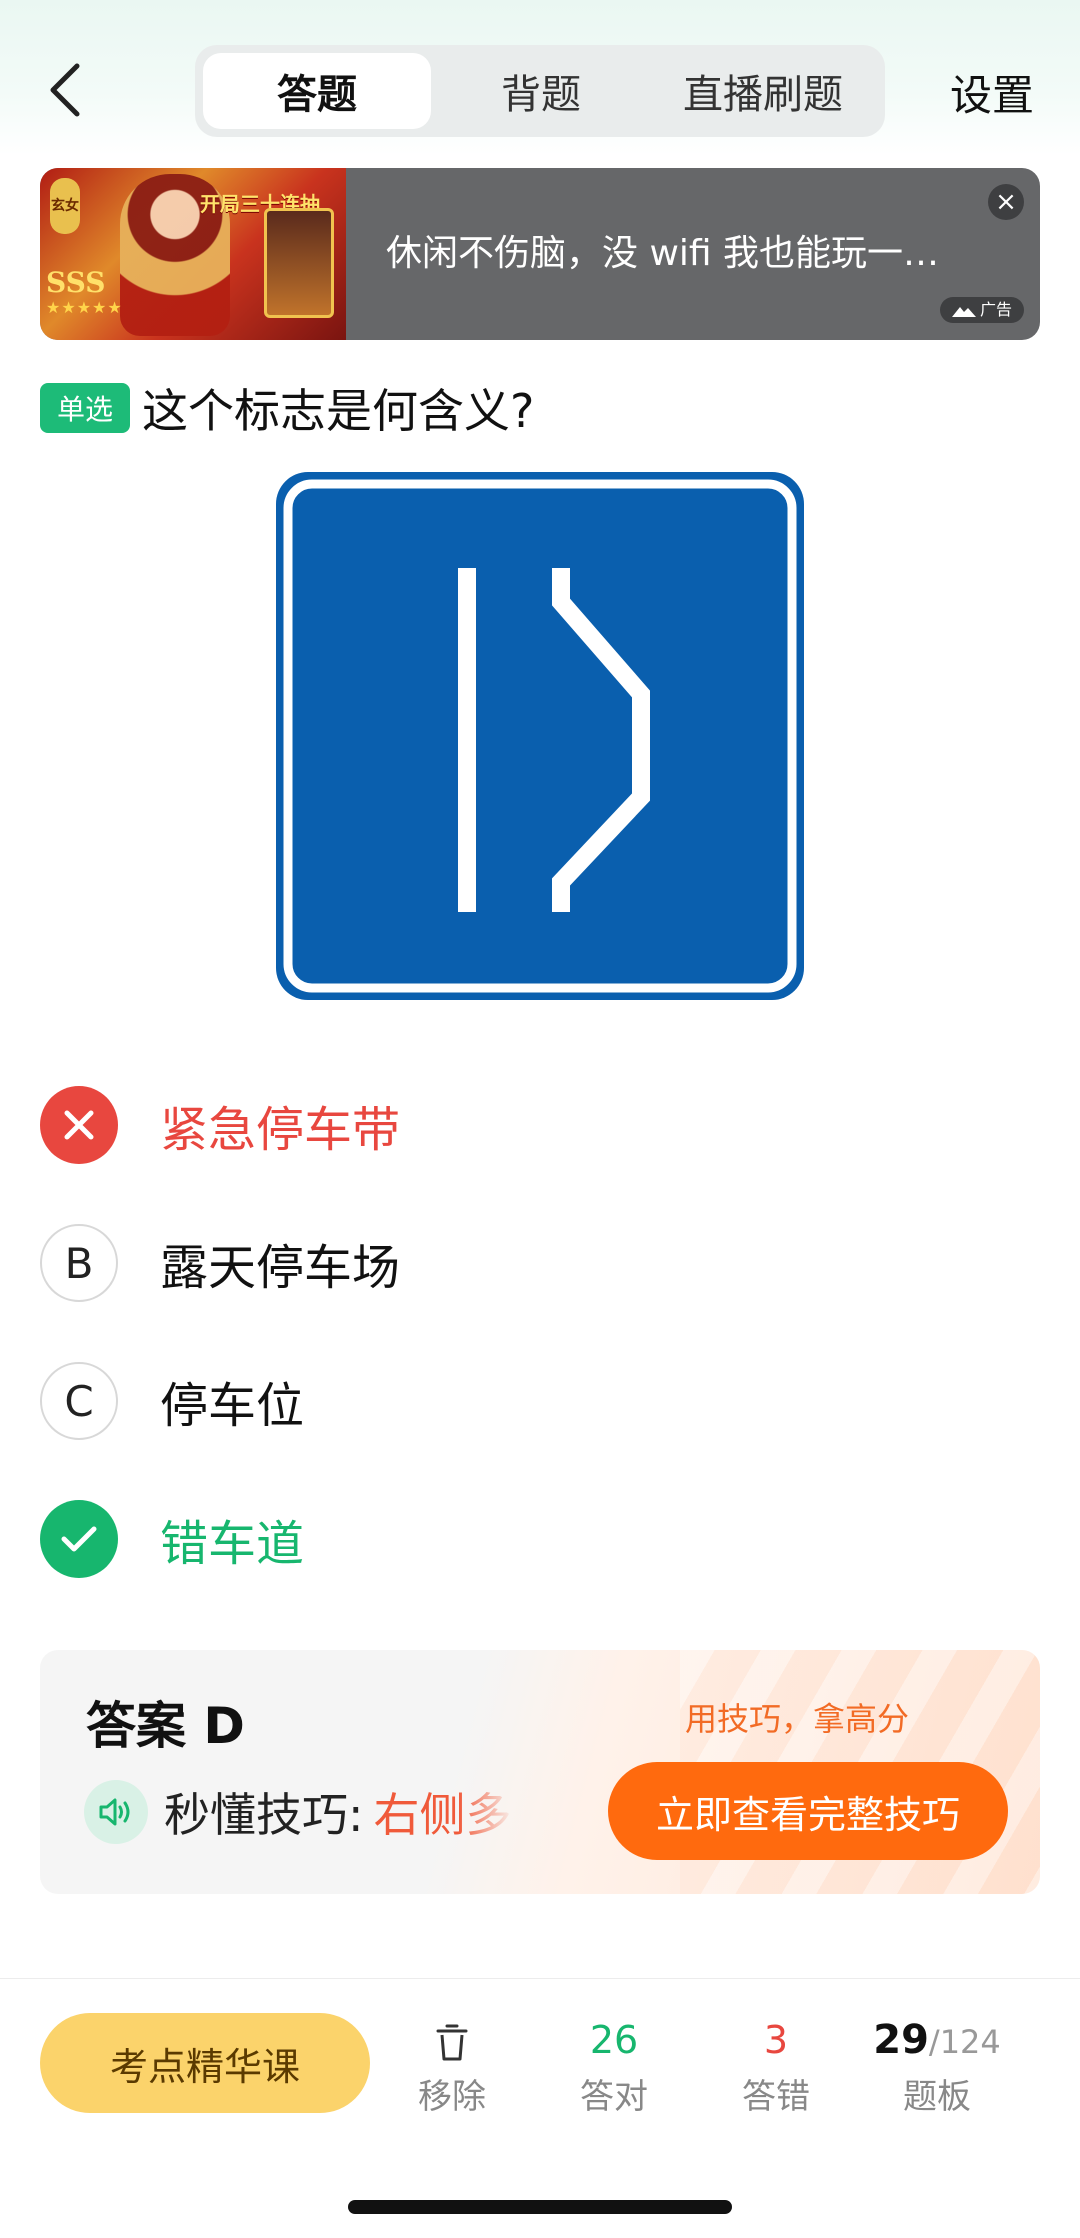 The height and width of the screenshot is (2238, 1080). What do you see at coordinates (193, 254) in the screenshot?
I see `ad-image: 玄女 开局三十连抽 SSS ★★★★★` at bounding box center [193, 254].